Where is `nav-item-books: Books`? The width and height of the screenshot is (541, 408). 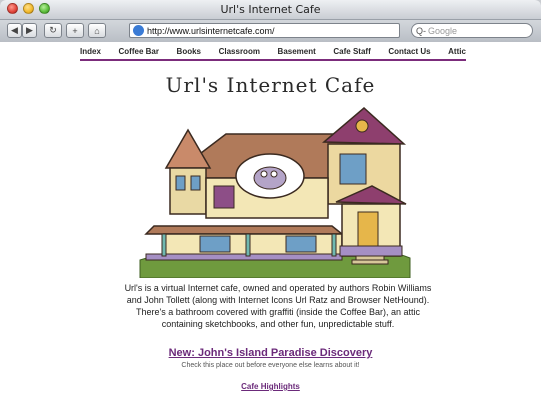 nav-item-books: Books is located at coordinates (189, 51).